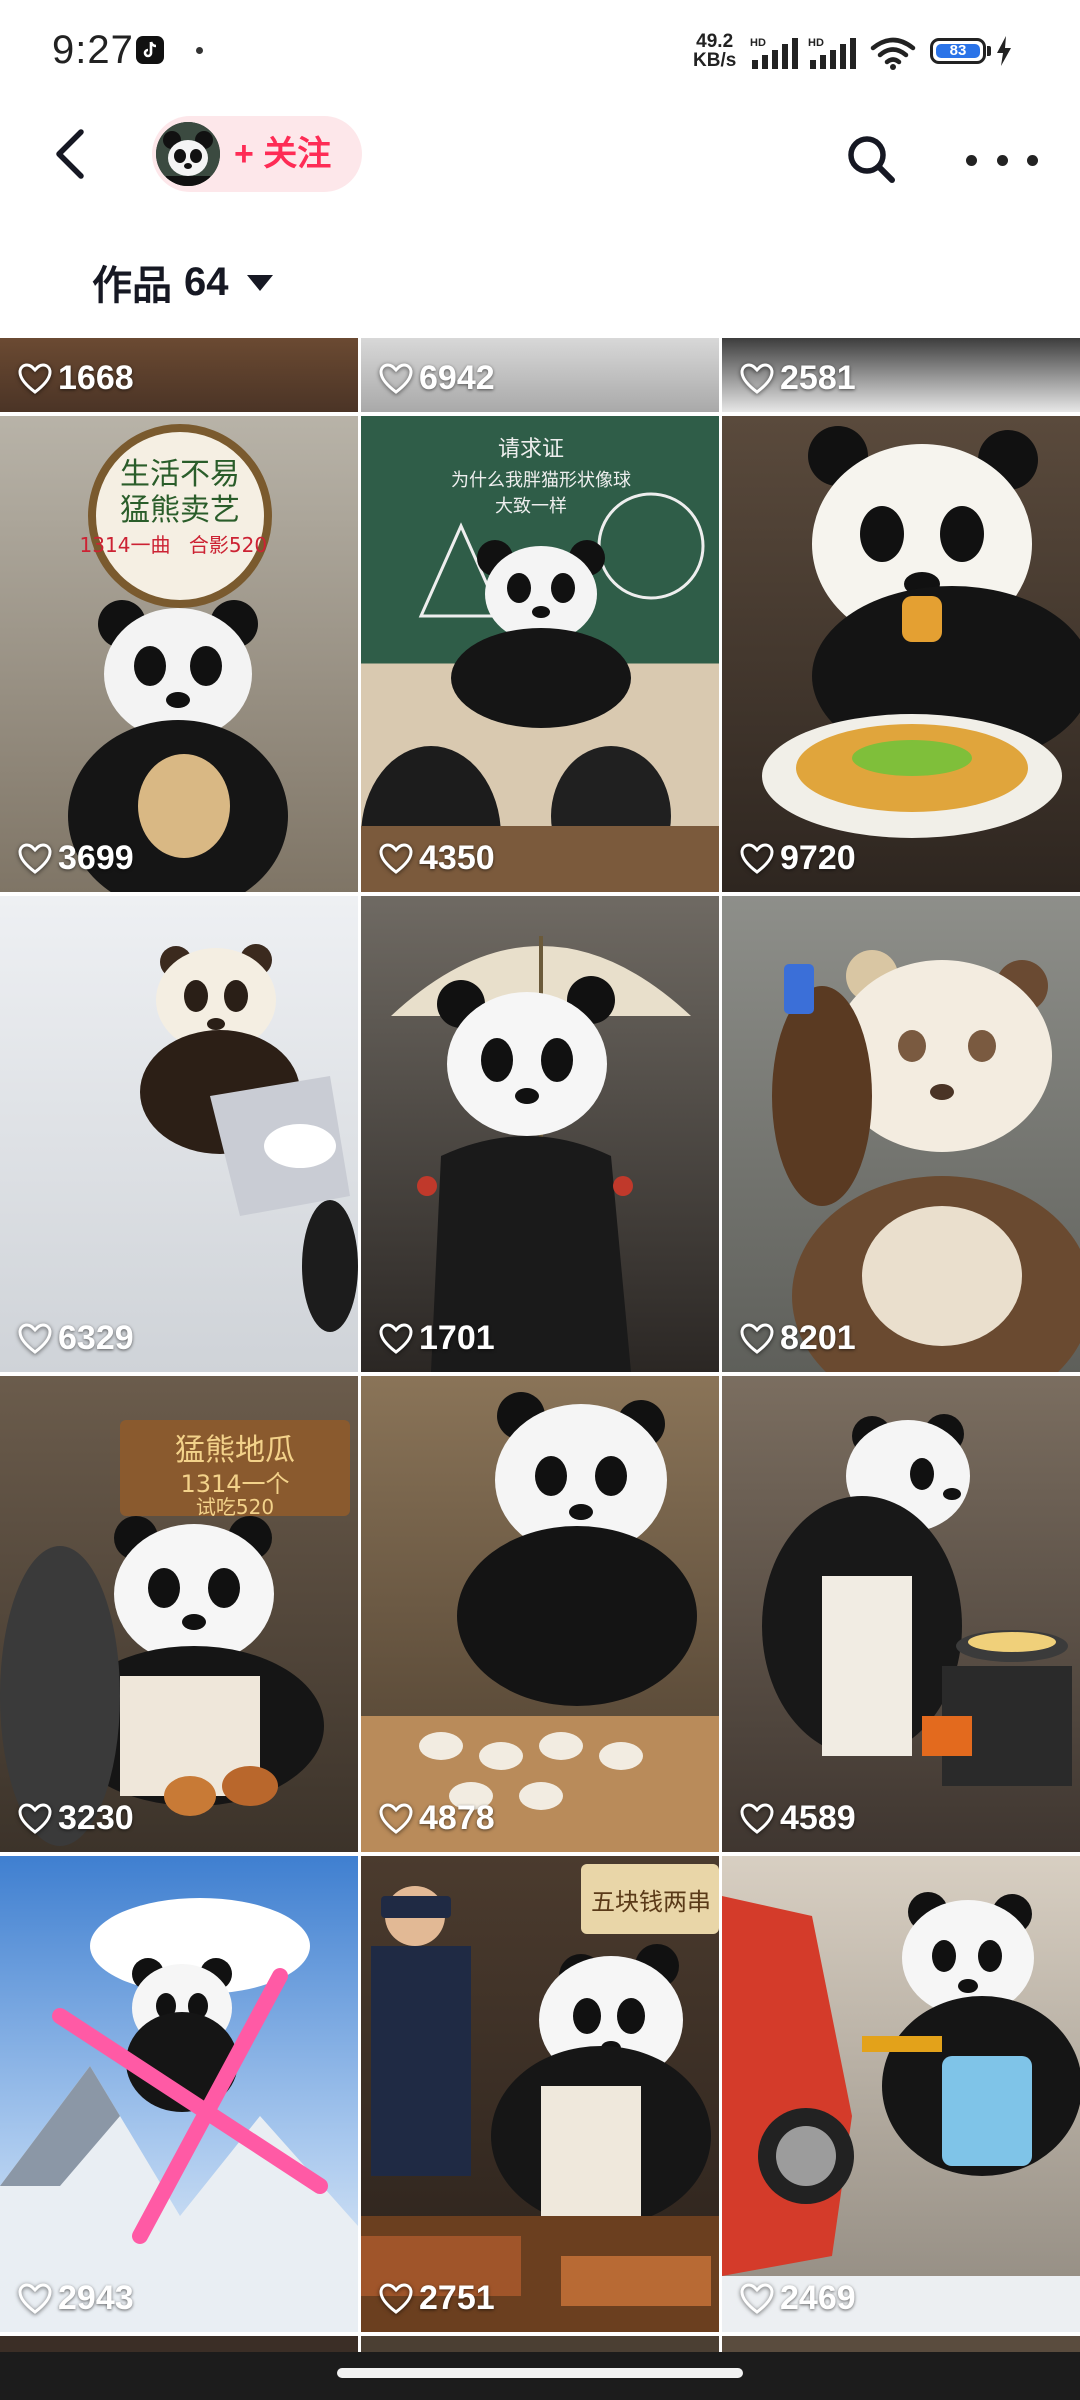  Describe the element at coordinates (457, 858) in the screenshot. I see `like-count-value: 4350` at that location.